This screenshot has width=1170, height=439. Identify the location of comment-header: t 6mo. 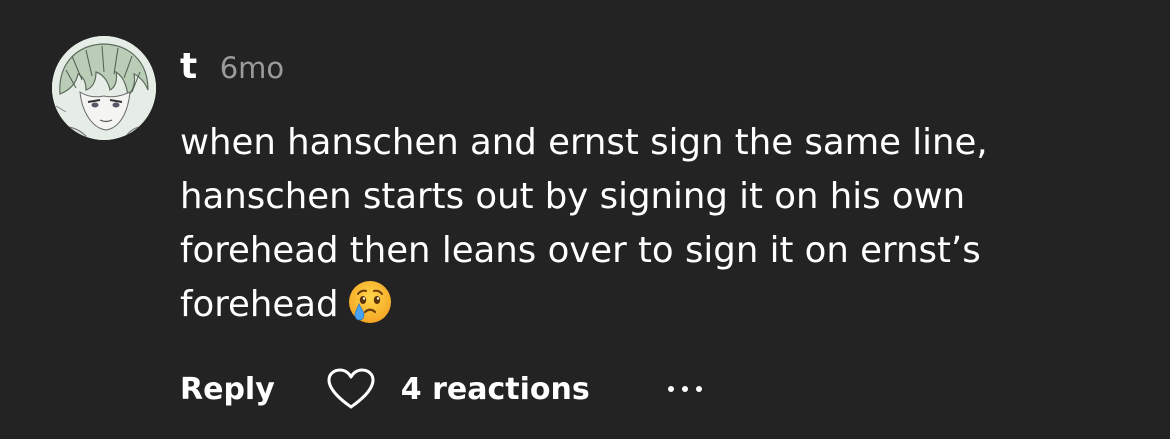
(232, 70).